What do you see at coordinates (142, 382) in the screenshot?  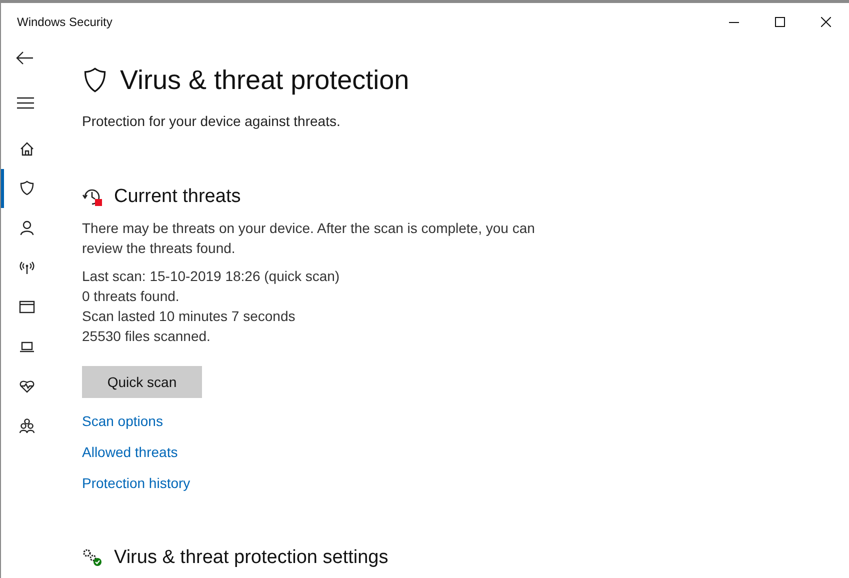 I see `quick-scan-button: Quick scan` at bounding box center [142, 382].